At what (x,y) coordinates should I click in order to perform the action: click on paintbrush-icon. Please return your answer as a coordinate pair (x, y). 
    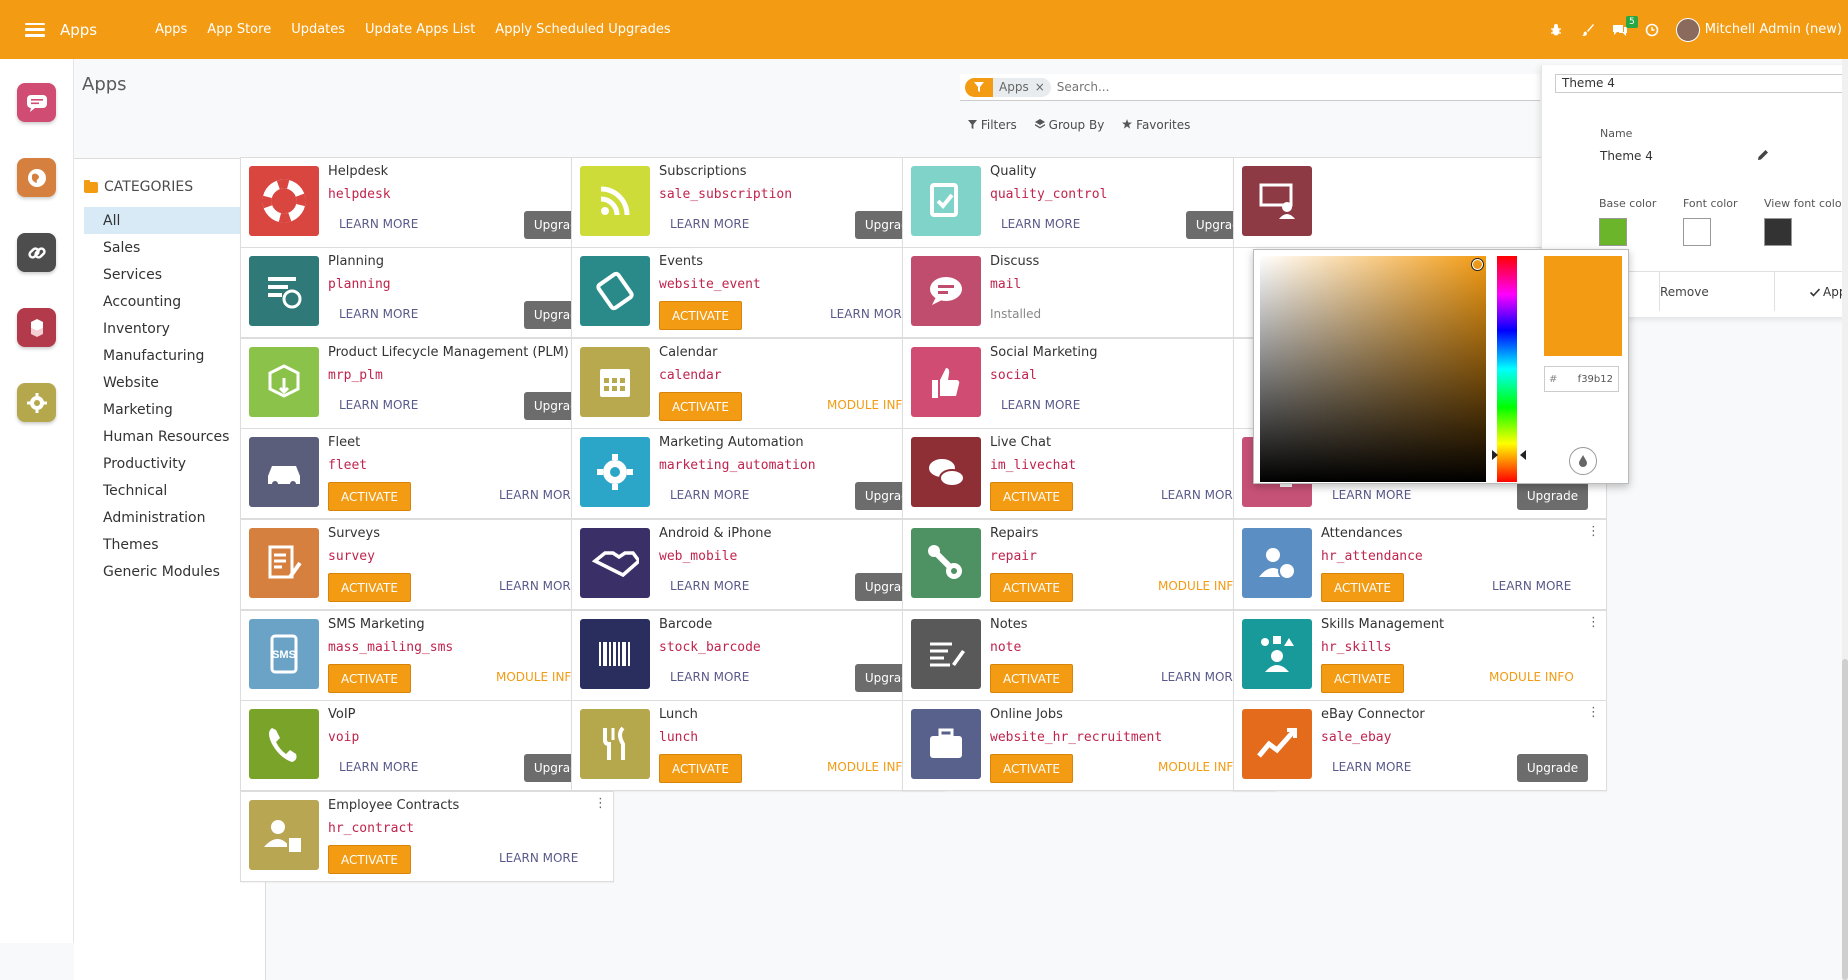
    Looking at the image, I should click on (1588, 30).